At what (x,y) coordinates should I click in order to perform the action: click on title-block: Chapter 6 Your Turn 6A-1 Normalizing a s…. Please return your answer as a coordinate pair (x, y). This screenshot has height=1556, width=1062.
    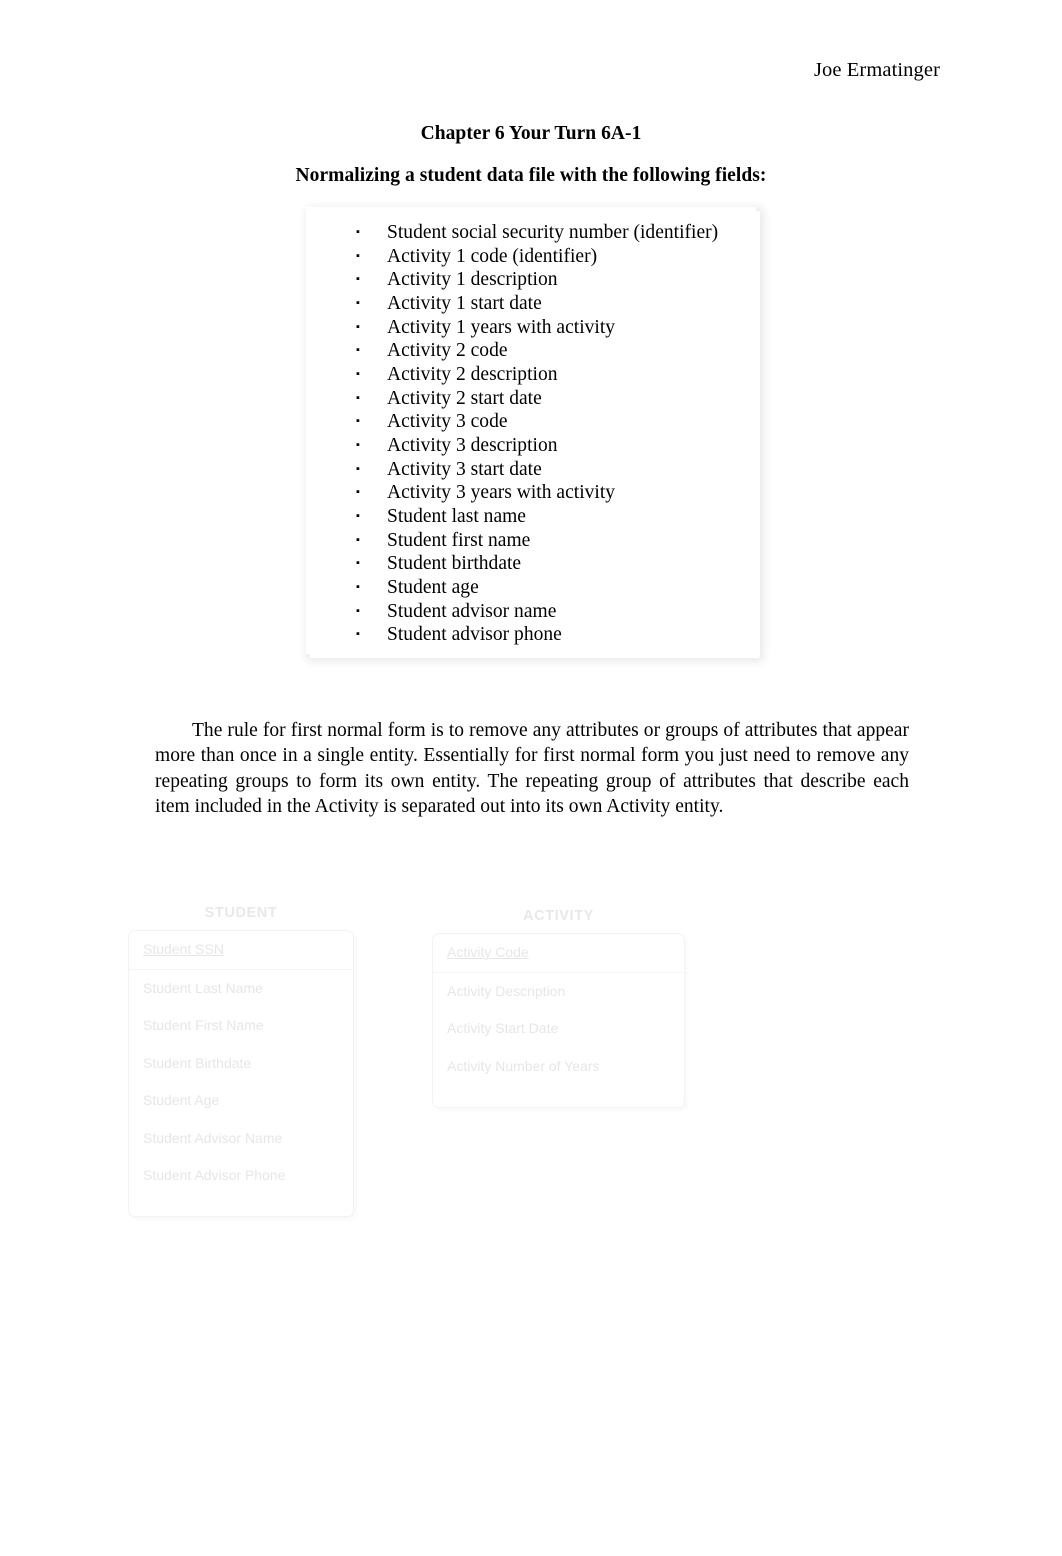
    Looking at the image, I should click on (531, 154).